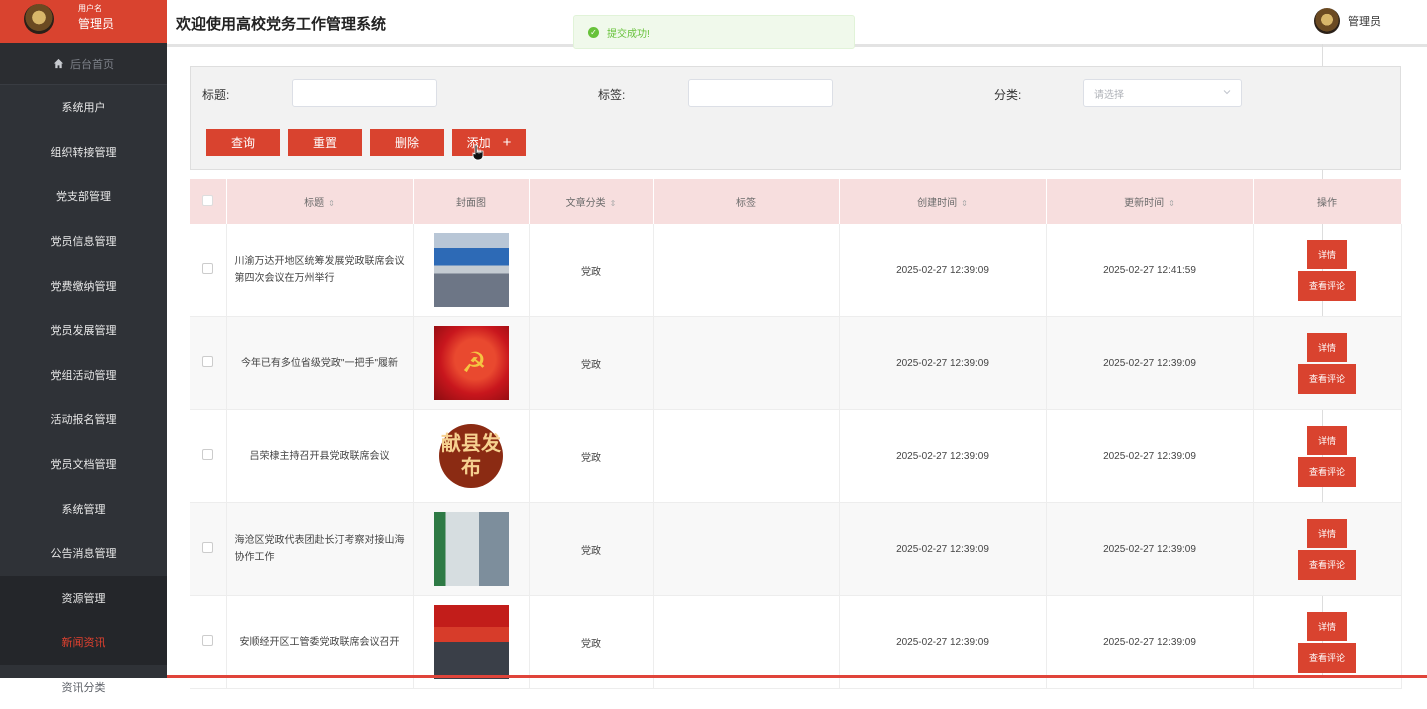 Image resolution: width=1427 pixels, height=709 pixels. I want to click on cover-cell, so click(471, 270).